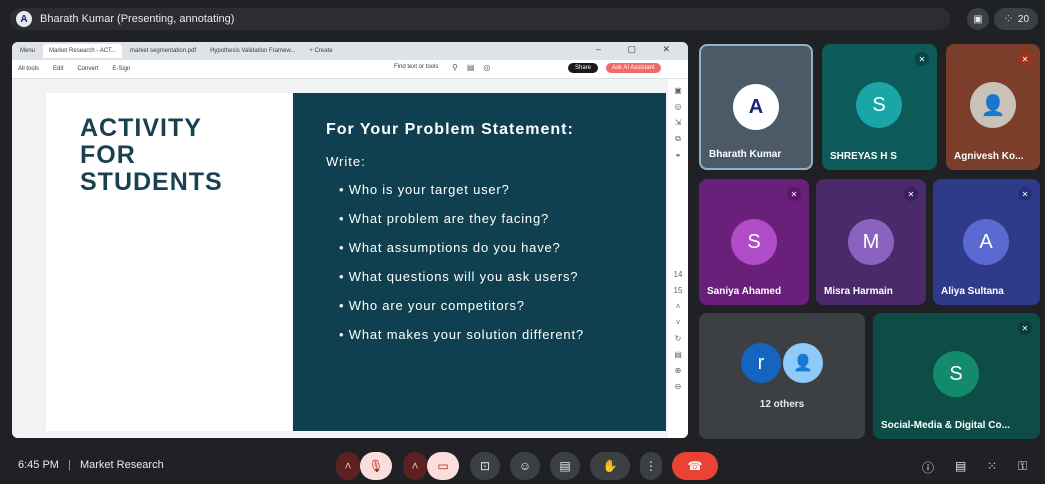  What do you see at coordinates (678, 290) in the screenshot?
I see `page-total: 15` at bounding box center [678, 290].